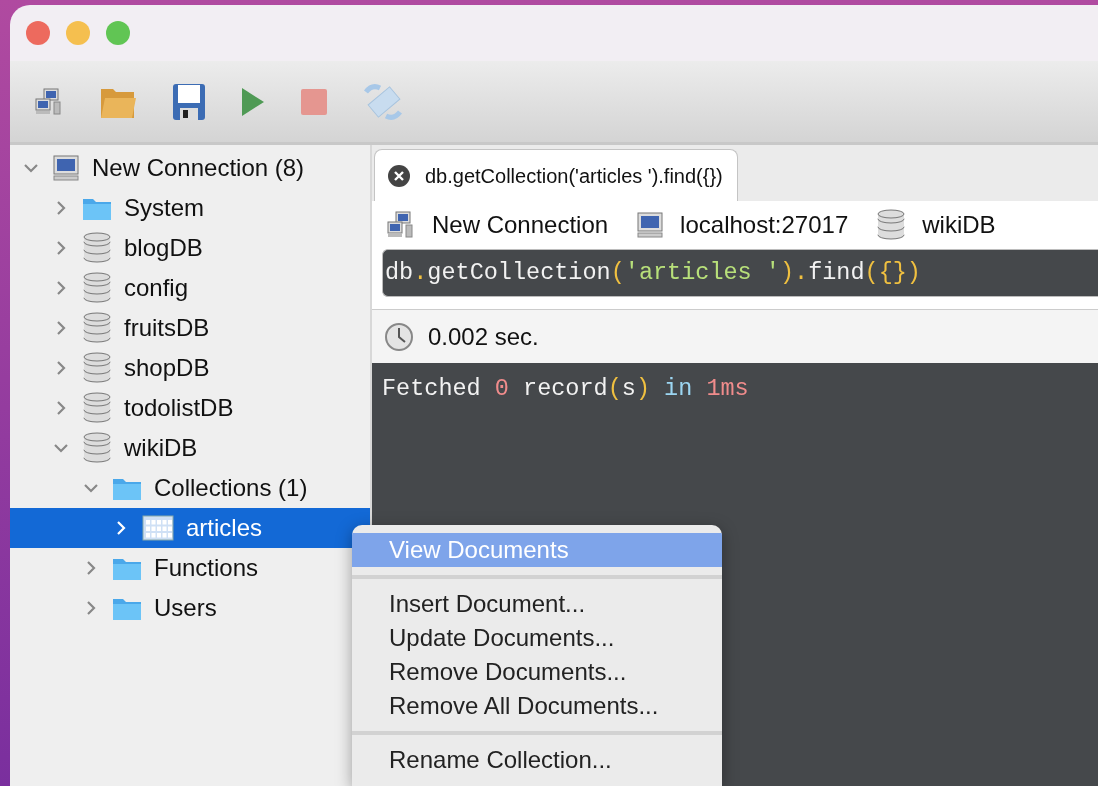  I want to click on tree-item: shopDB, so click(190, 368).